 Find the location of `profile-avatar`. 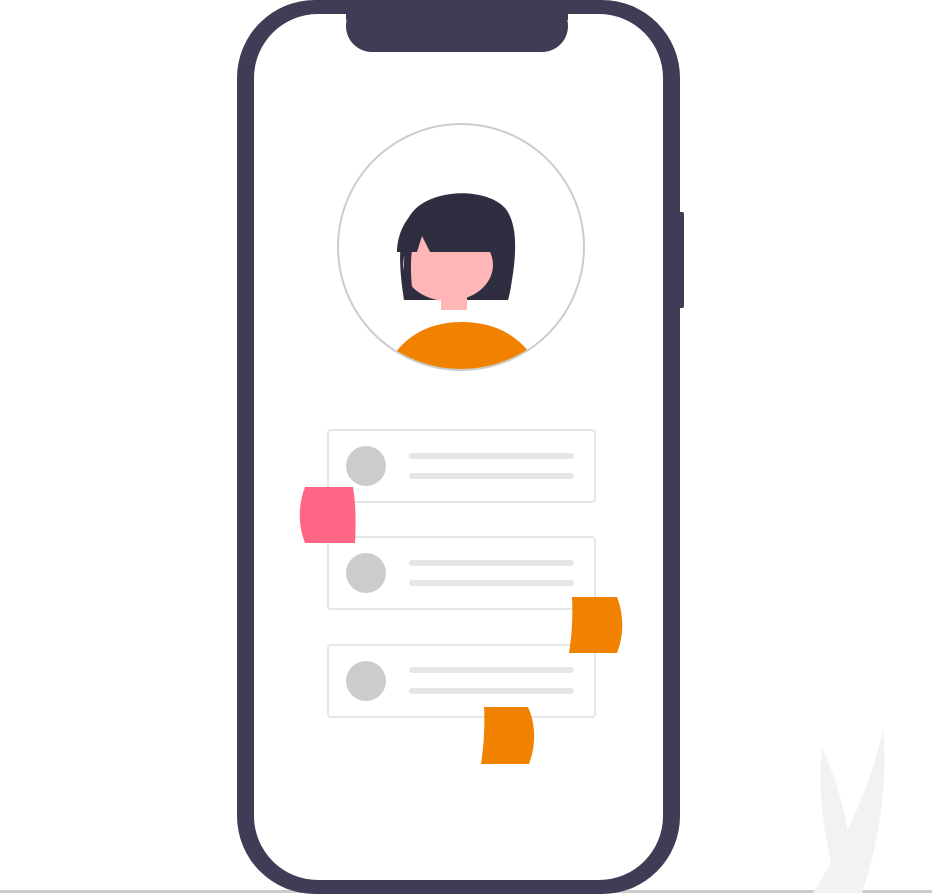

profile-avatar is located at coordinates (461, 247).